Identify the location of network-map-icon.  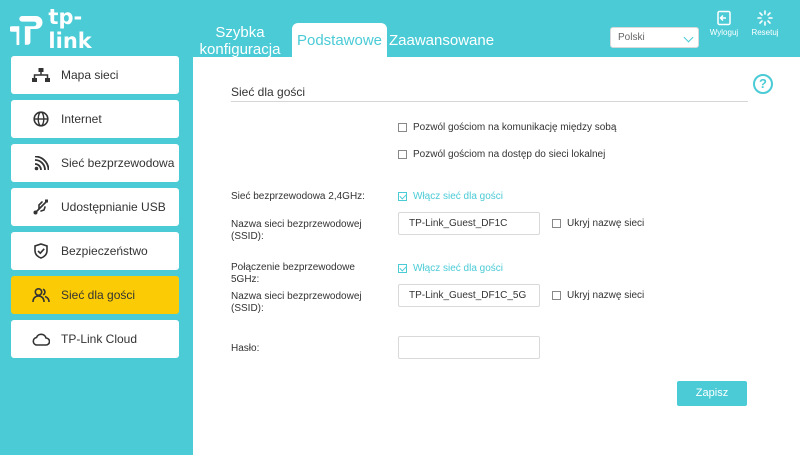
(41, 75).